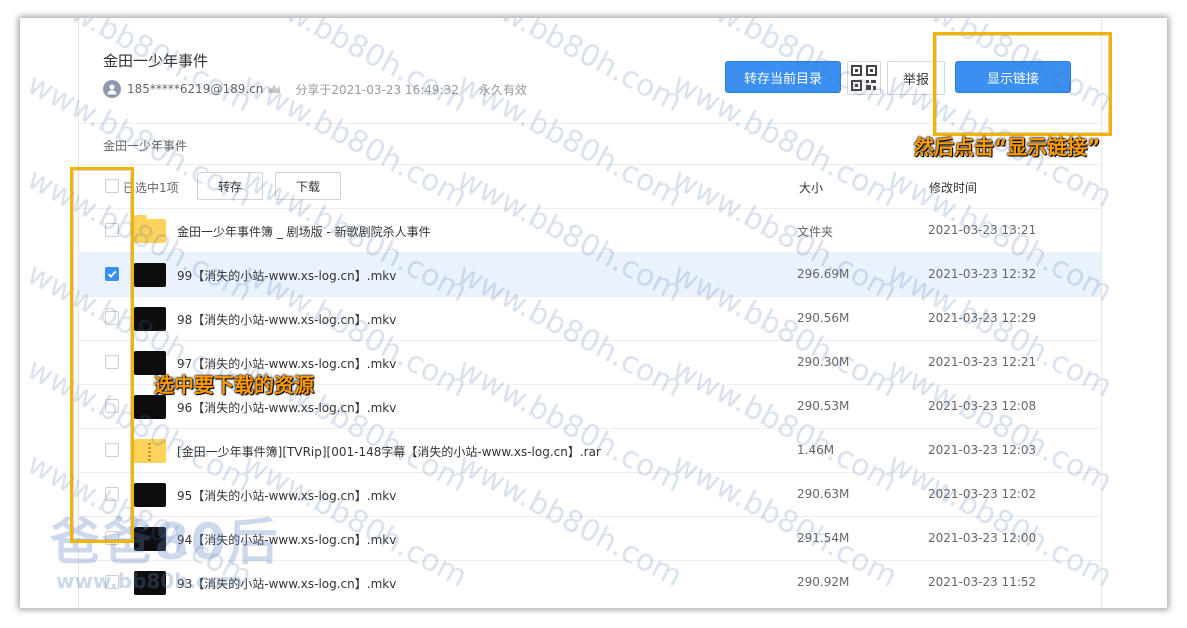 Image resolution: width=1187 pixels, height=628 pixels. What do you see at coordinates (982, 406) in the screenshot?
I see `file-modified-time: 2021-03-23 12:08` at bounding box center [982, 406].